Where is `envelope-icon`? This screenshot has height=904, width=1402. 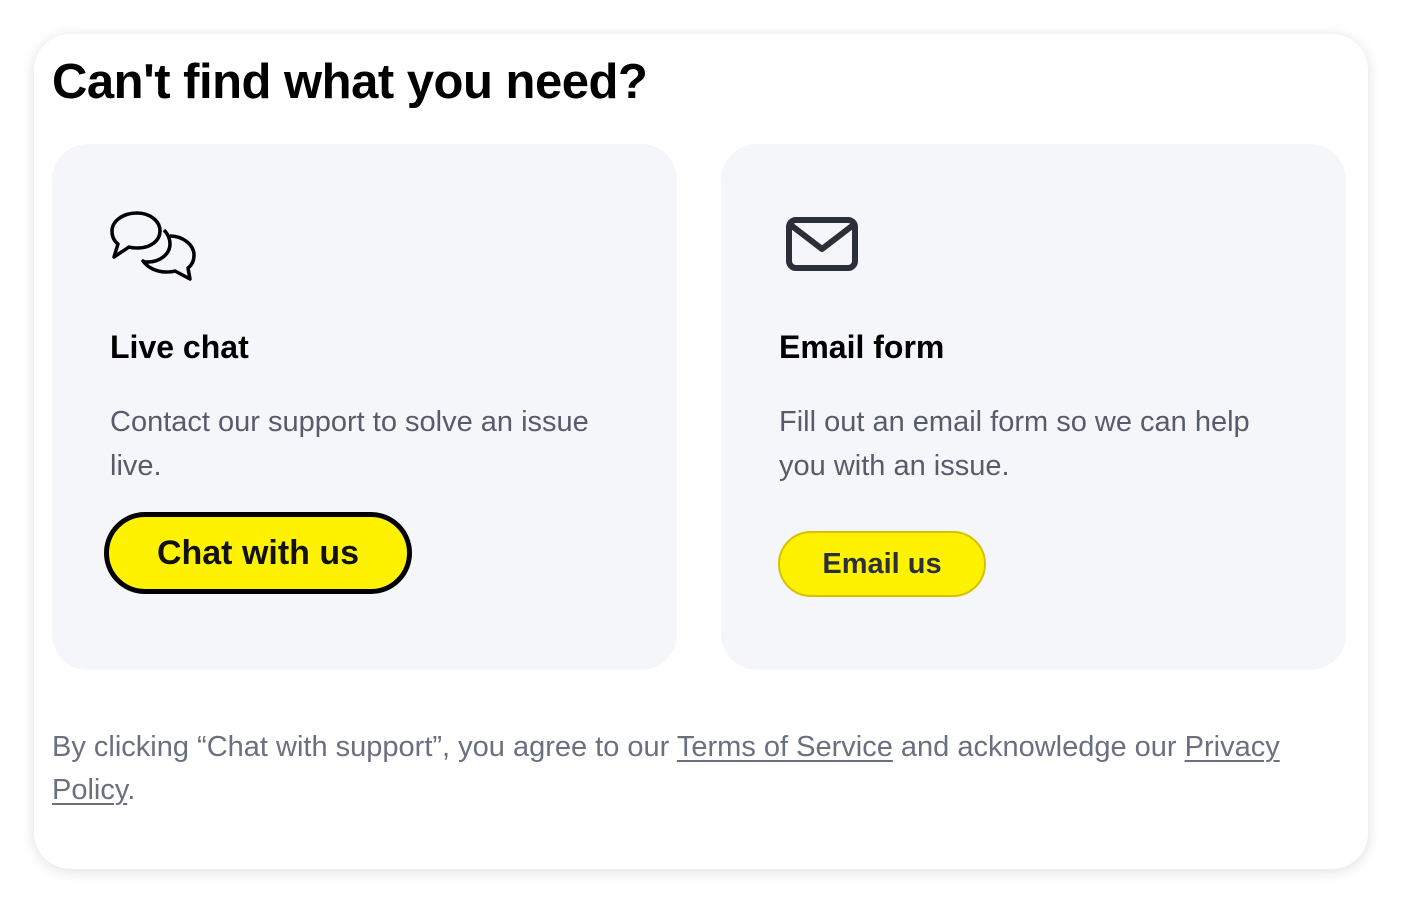
envelope-icon is located at coordinates (822, 244).